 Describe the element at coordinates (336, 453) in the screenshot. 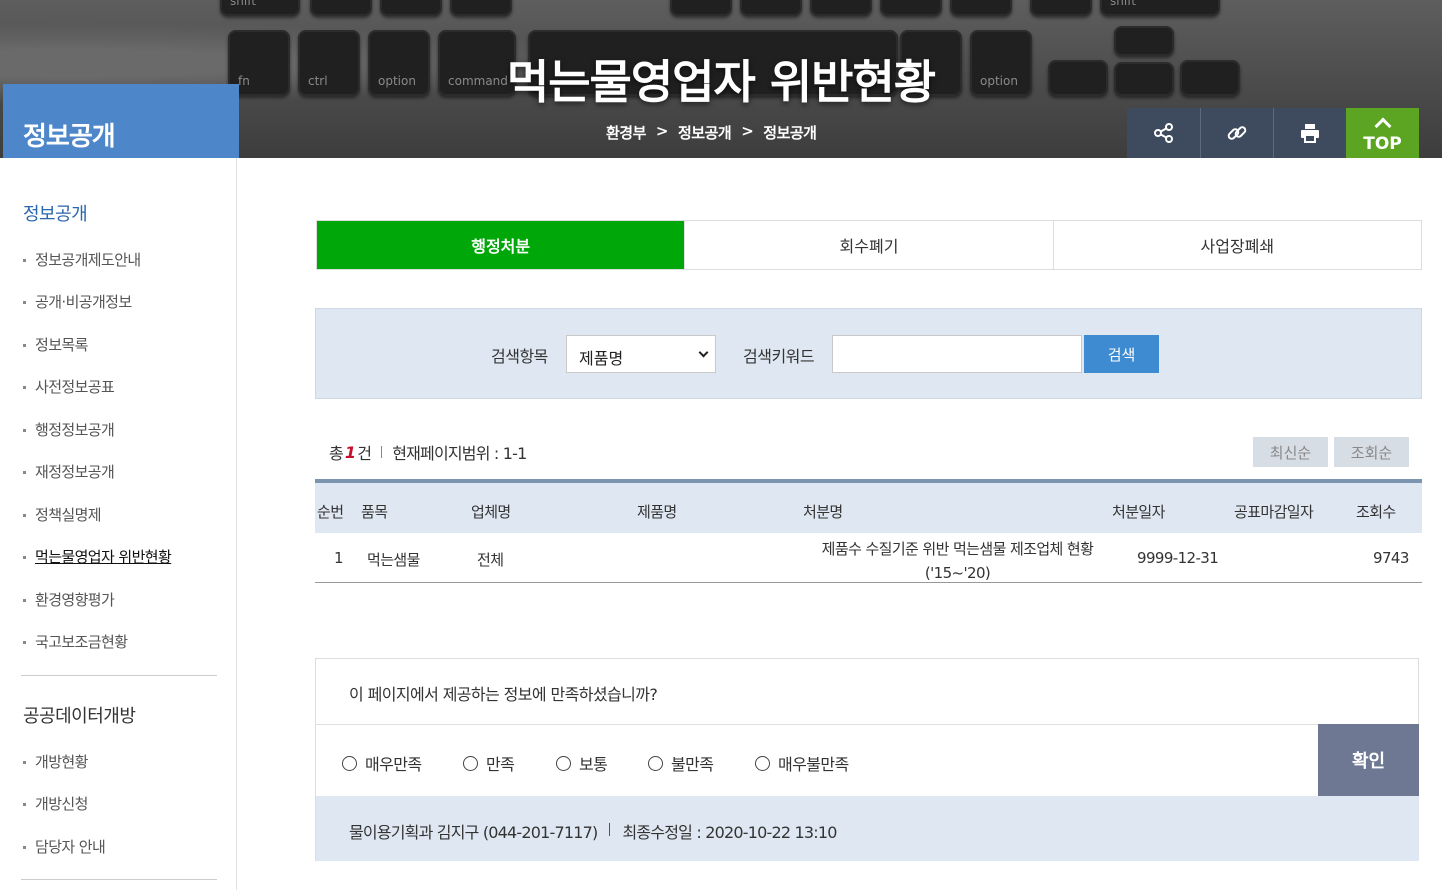

I see `total-prefix: 총` at that location.